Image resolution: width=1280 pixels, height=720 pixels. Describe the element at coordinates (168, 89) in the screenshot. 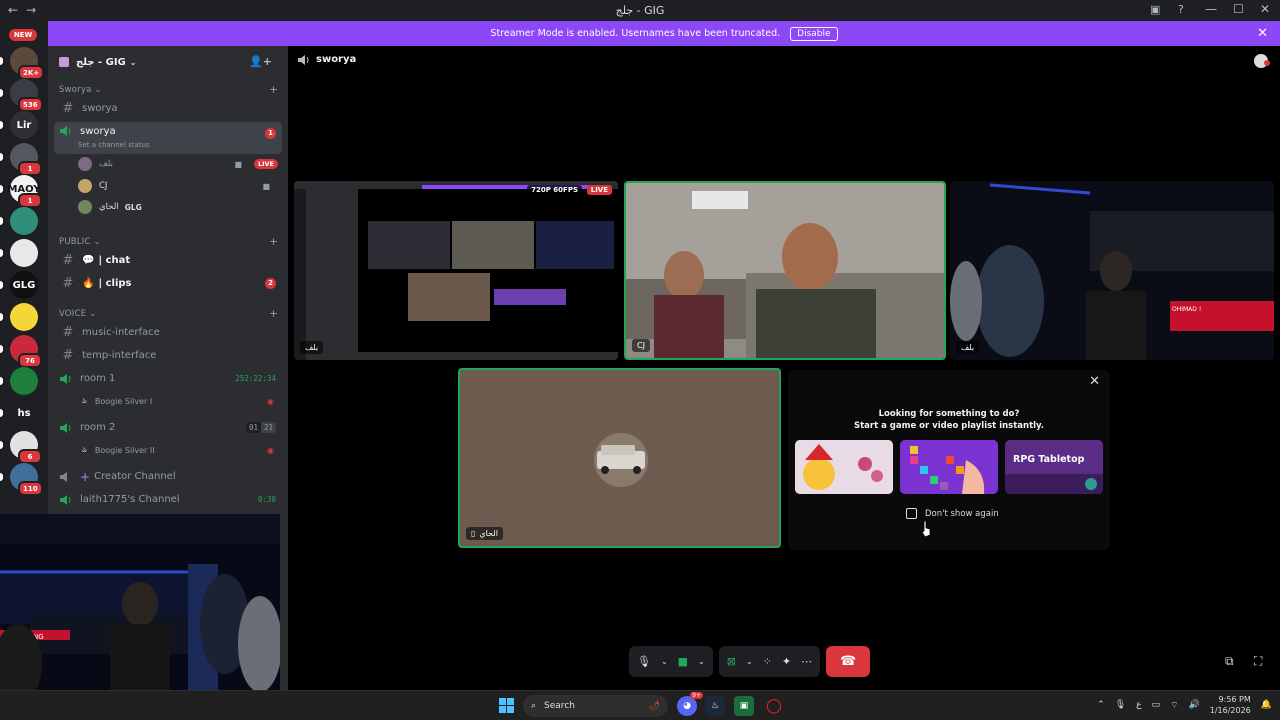

I see `category-sworya: Sworya ⌄ +` at that location.